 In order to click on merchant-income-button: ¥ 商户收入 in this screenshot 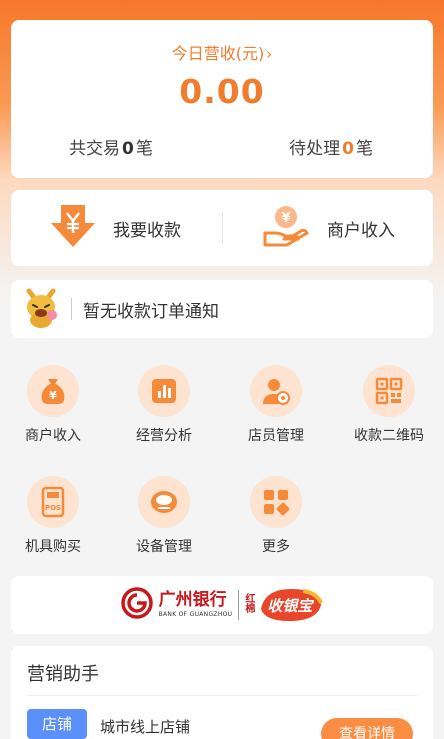, I will do `click(328, 228)`.